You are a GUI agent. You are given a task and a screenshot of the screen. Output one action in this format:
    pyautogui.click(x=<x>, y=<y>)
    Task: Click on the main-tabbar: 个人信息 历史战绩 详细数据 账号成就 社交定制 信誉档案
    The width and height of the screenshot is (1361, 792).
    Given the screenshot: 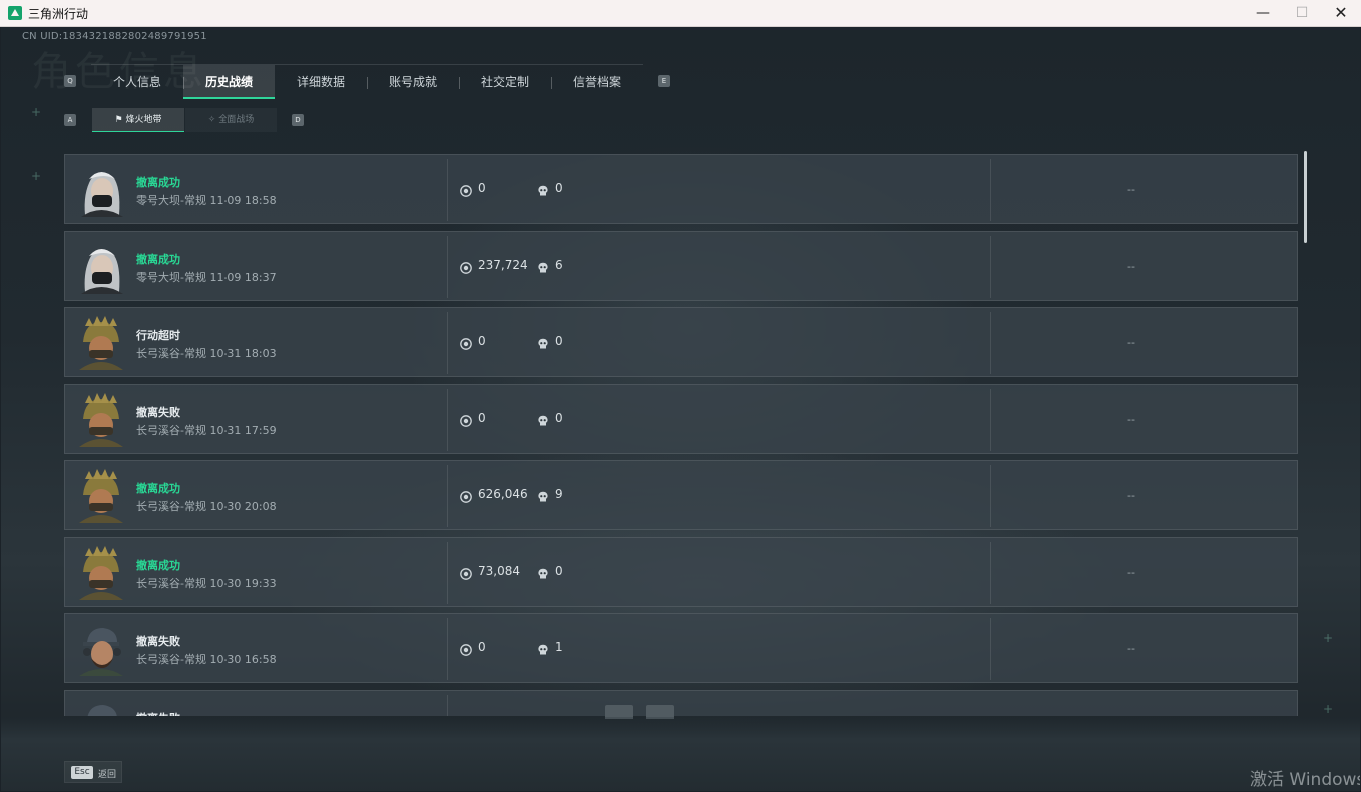 What is the action you would take?
    pyautogui.click(x=367, y=81)
    